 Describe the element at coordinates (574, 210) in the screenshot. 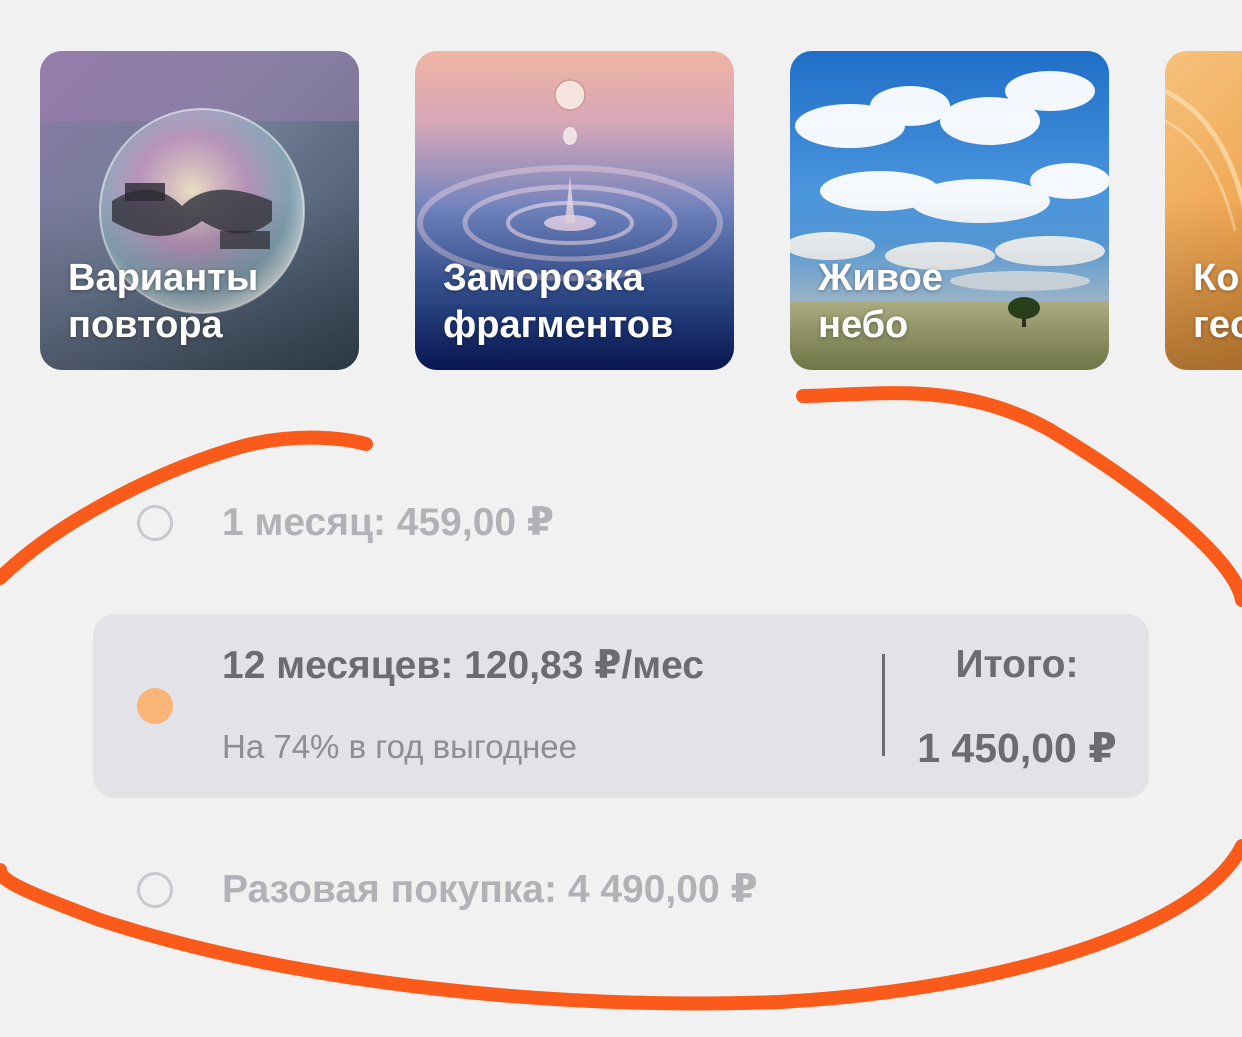

I see `feature-card-freeze-frames: Заморозка фрагментов` at that location.